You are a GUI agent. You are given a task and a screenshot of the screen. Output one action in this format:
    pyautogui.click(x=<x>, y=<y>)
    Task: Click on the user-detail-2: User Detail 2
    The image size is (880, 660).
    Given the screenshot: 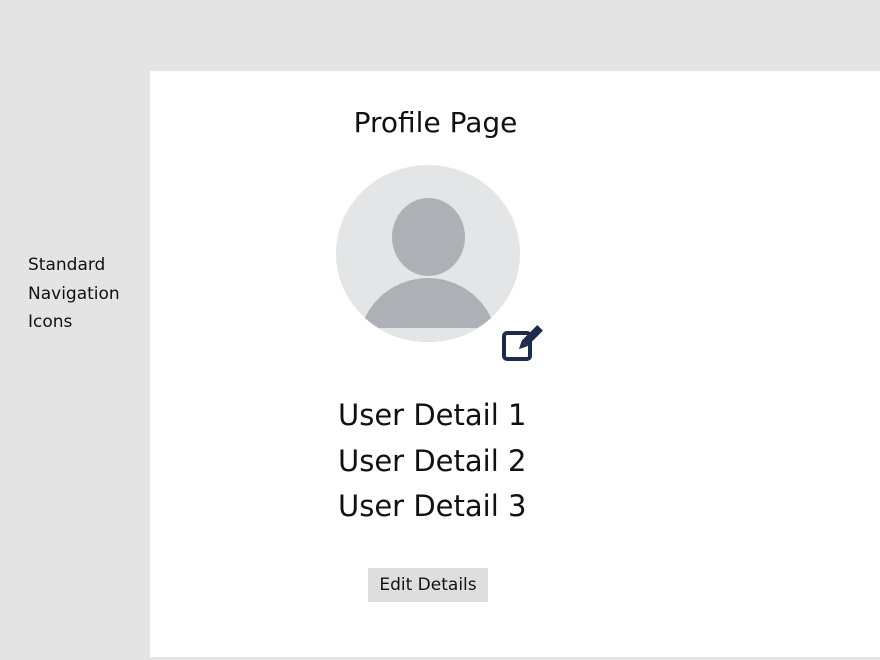 What is the action you would take?
    pyautogui.click(x=432, y=460)
    